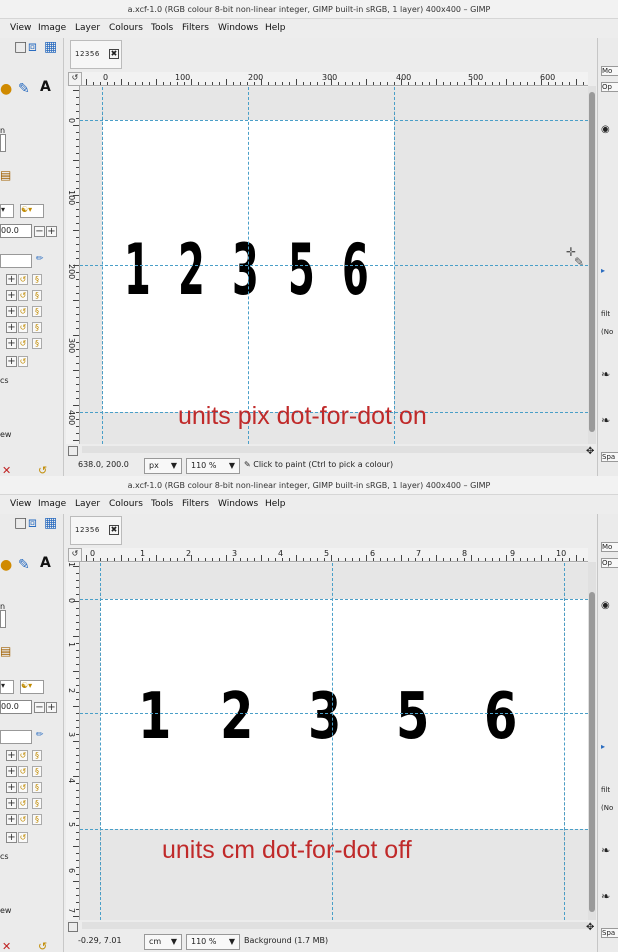 The height and width of the screenshot is (952, 618). Describe the element at coordinates (51, 231) in the screenshot. I see `size-plus-button: +` at that location.